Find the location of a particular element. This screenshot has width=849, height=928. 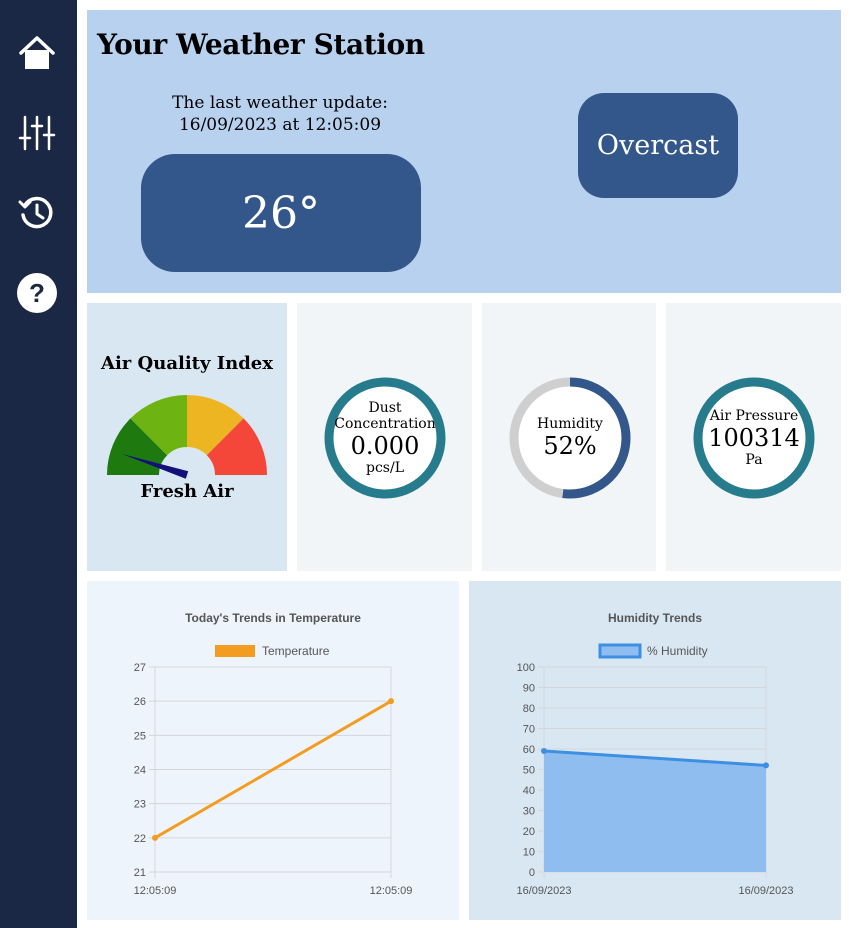

humidity-value: 52% is located at coordinates (570, 446).